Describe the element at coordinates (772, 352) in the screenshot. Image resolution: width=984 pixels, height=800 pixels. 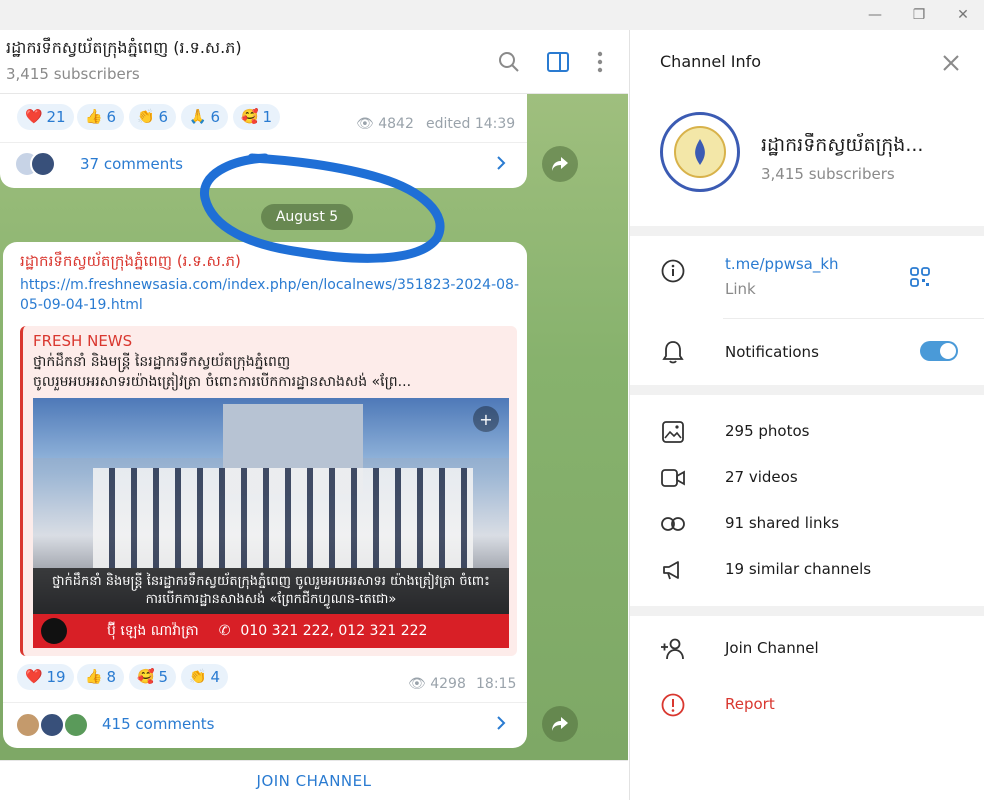
I see `notifications-label: Notifications` at that location.